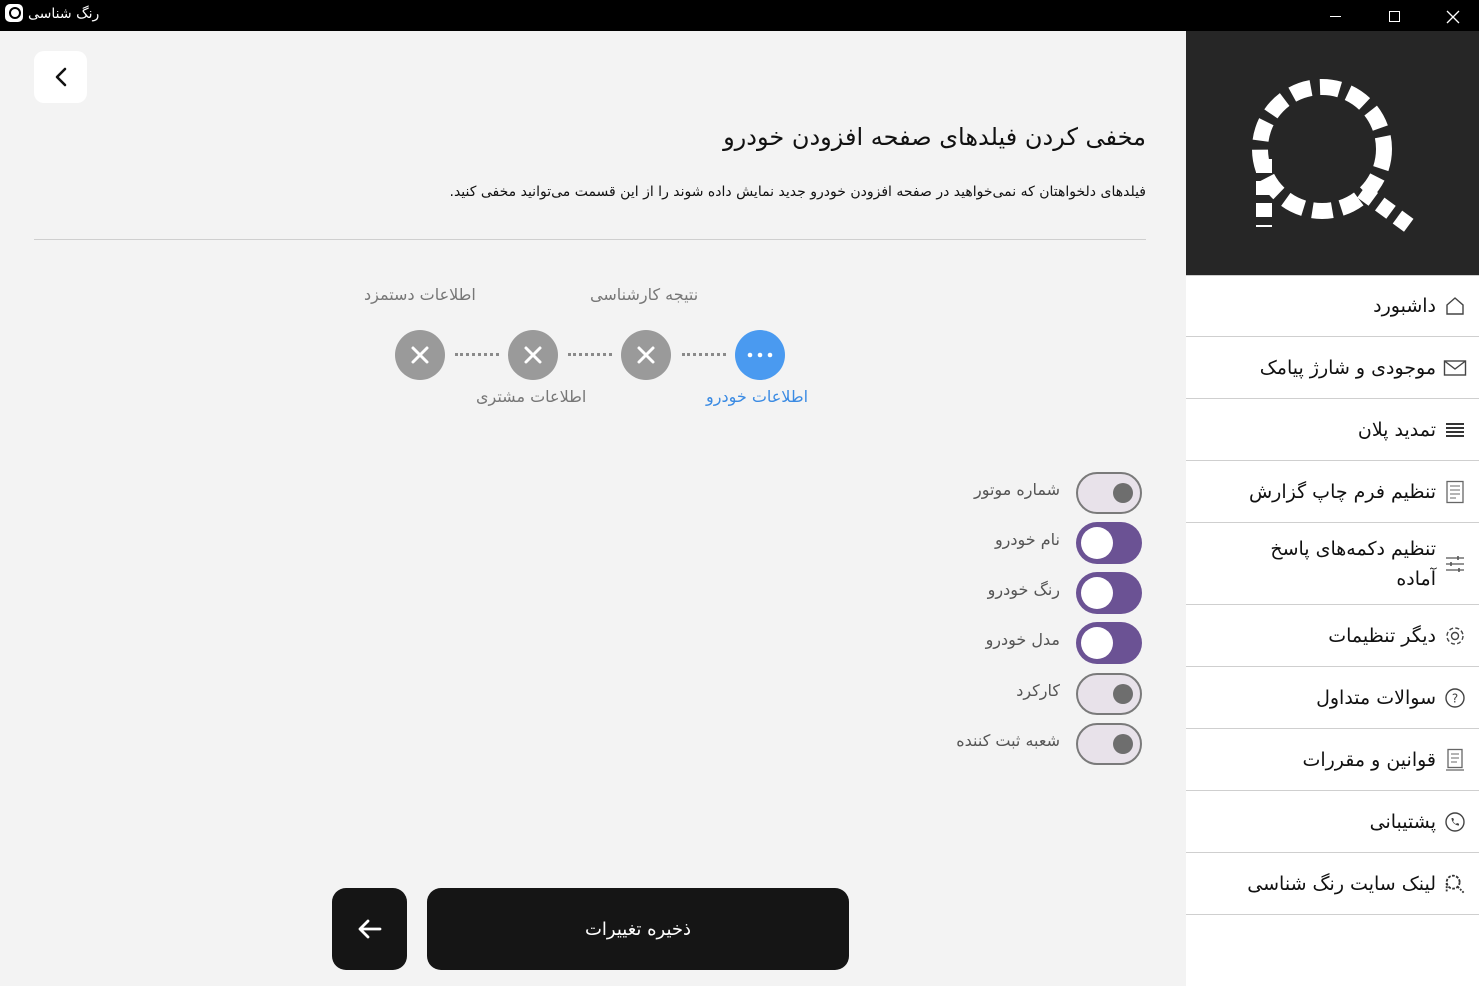  I want to click on question-icon: ?, so click(1455, 698).